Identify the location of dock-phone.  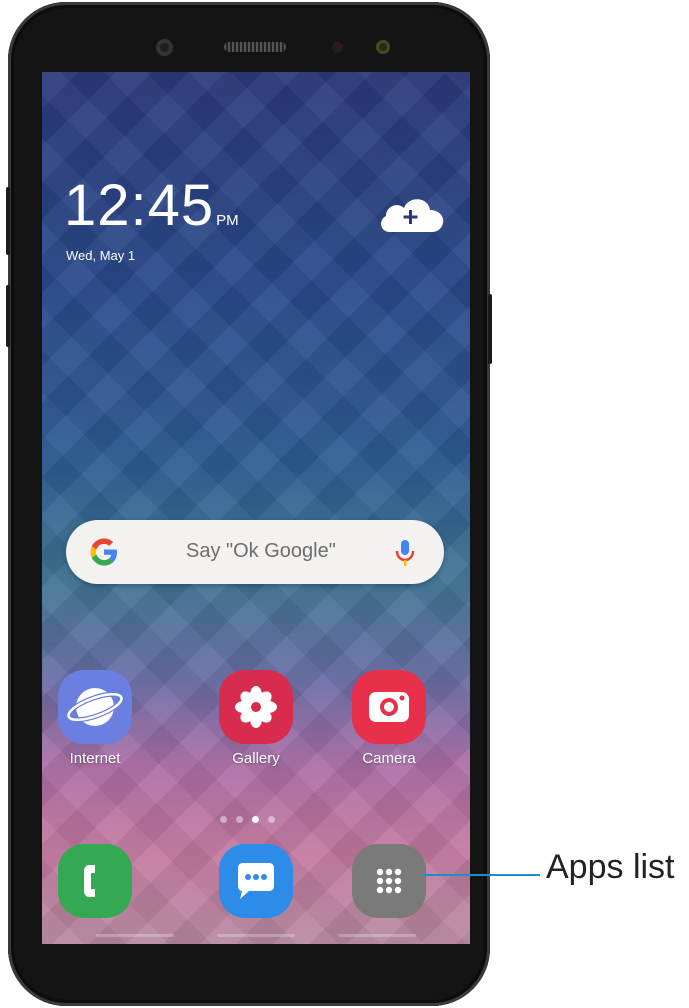
(95, 881).